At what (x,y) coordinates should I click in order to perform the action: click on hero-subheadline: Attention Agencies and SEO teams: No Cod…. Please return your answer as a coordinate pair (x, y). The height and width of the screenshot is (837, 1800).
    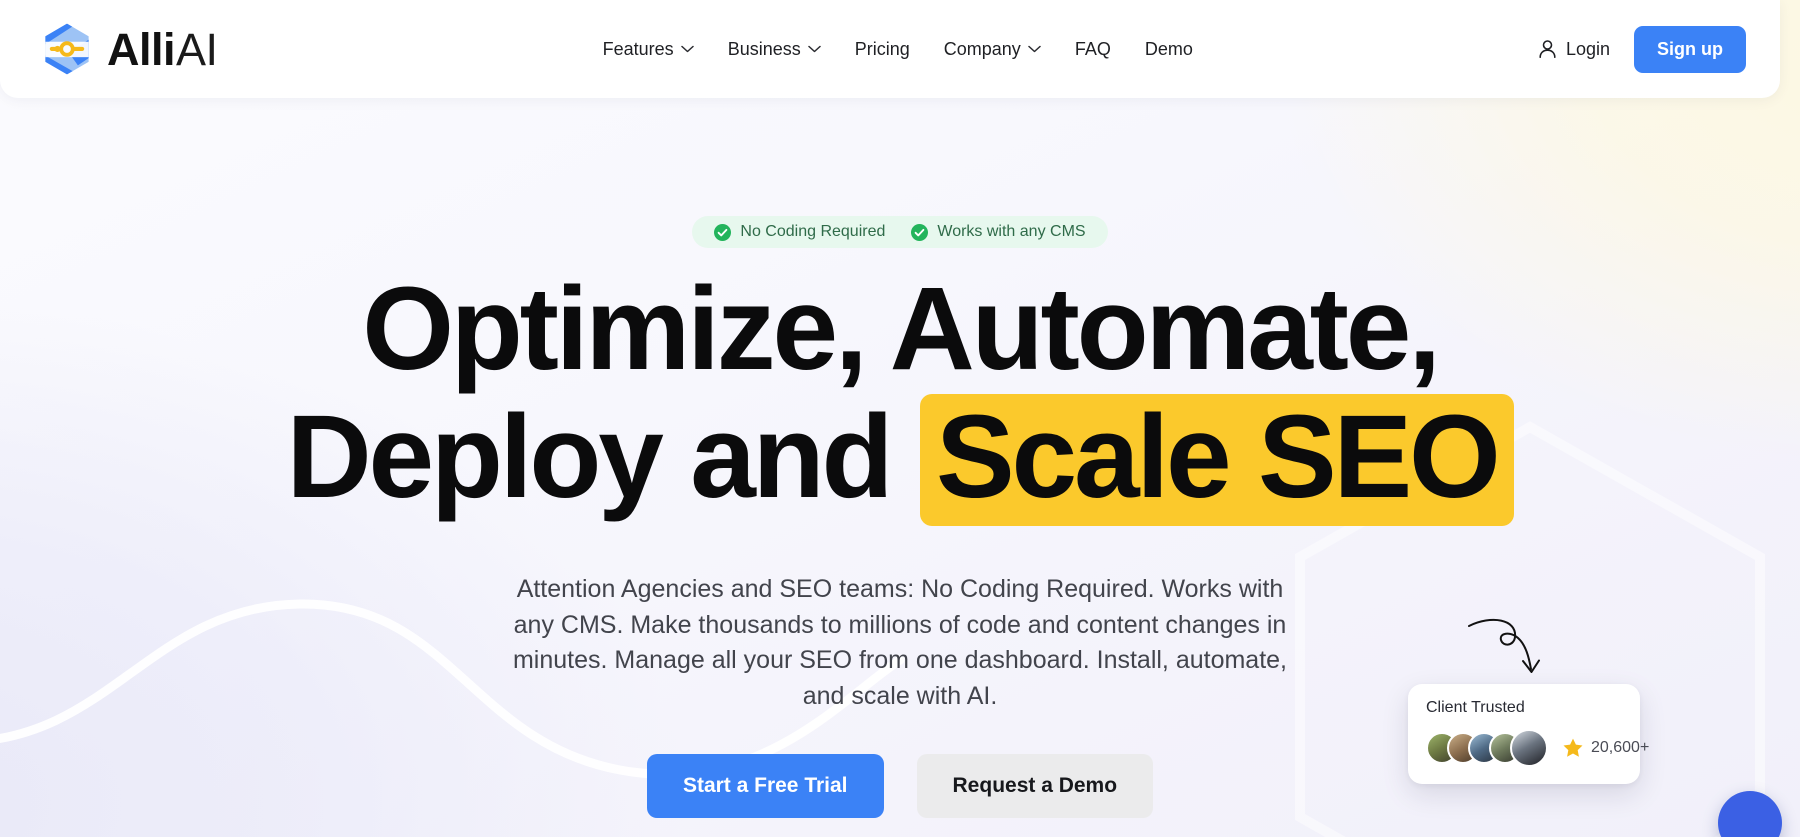
    Looking at the image, I should click on (900, 642).